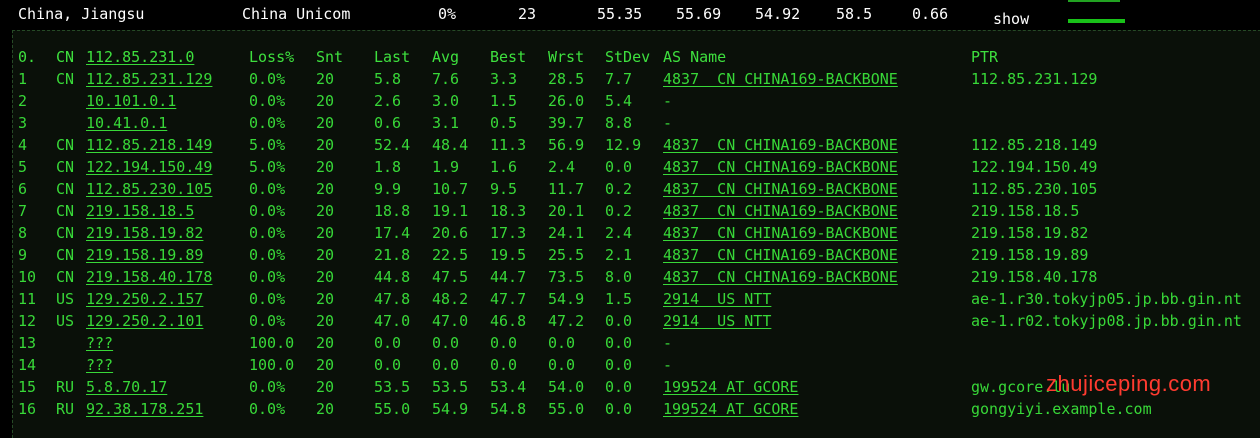  Describe the element at coordinates (619, 101) in the screenshot. I see `stdev-value: 5.4` at that location.